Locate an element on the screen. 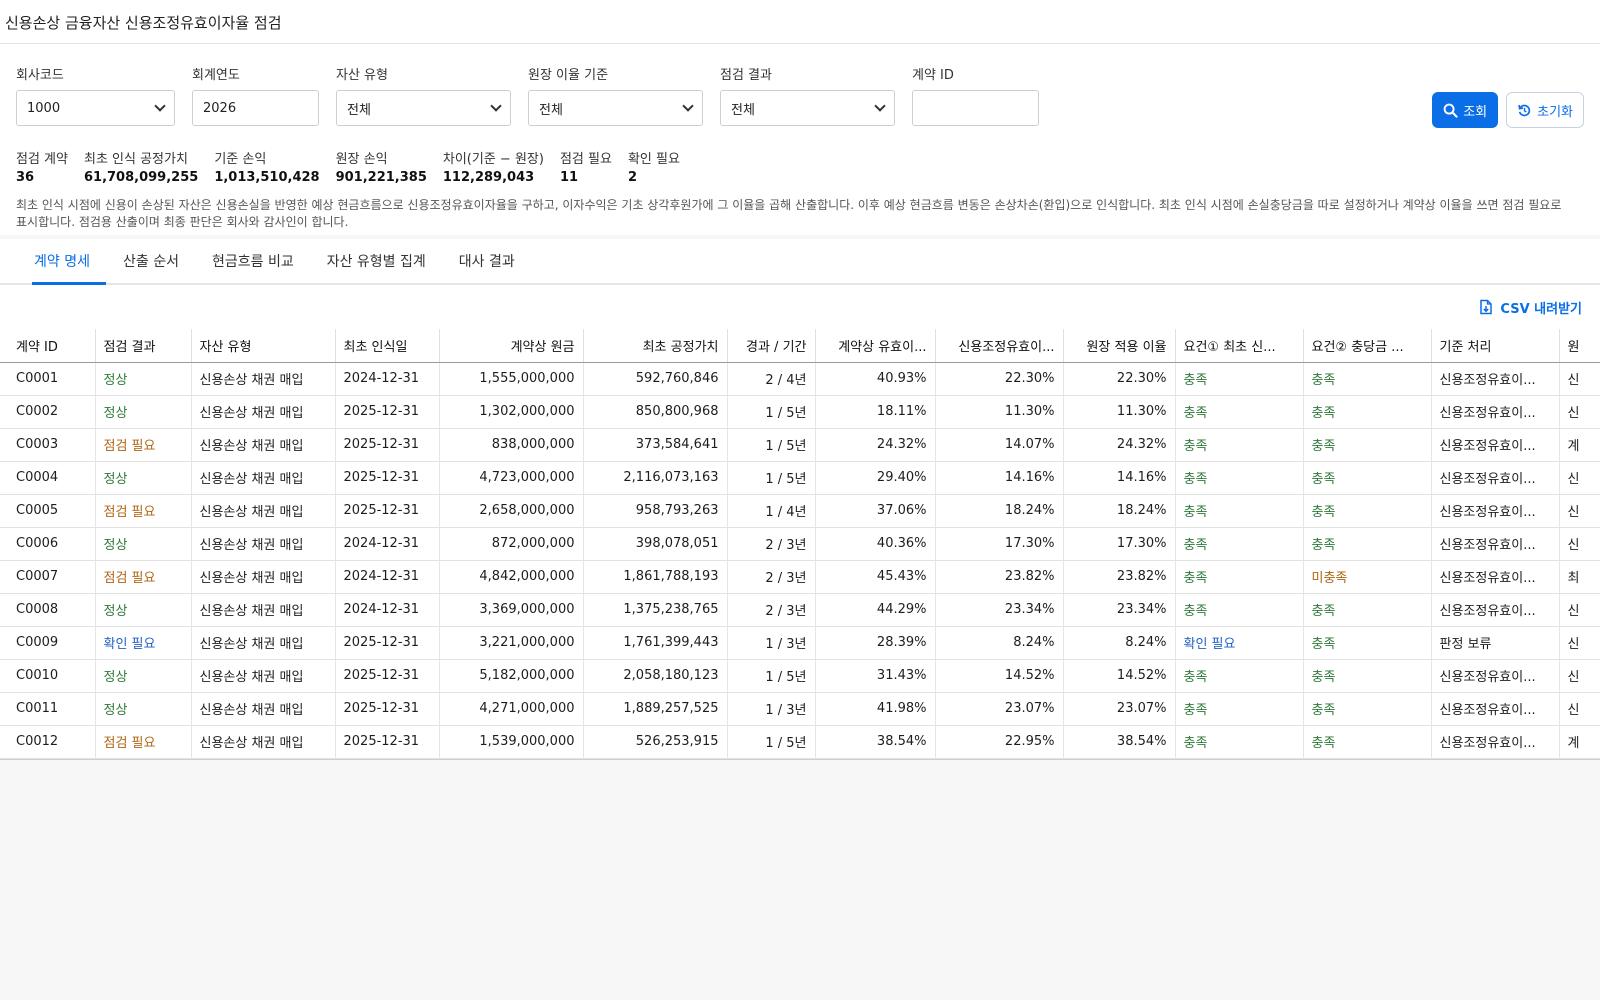  summary-item: 기준 손익 1,013,510,428 is located at coordinates (266, 166).